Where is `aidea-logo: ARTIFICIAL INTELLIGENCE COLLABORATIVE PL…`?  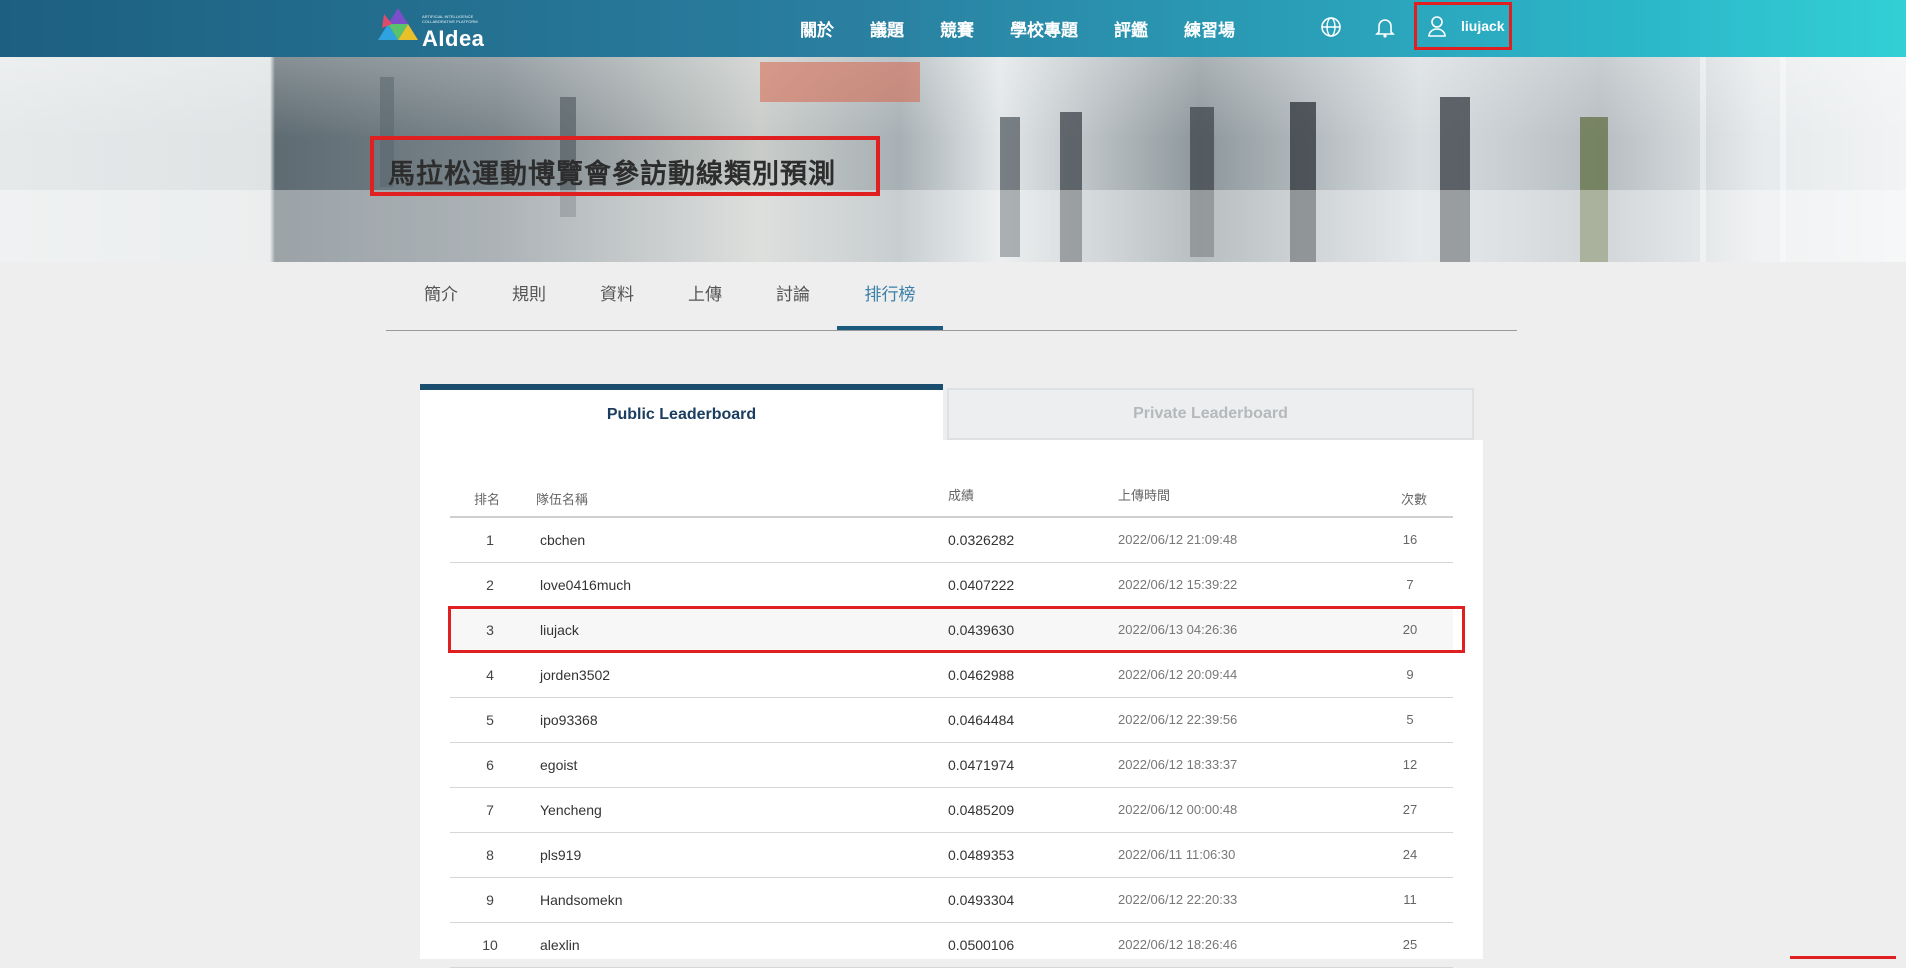 aidea-logo: ARTIFICIAL INTELLIGENCE COLLABORATIVE PL… is located at coordinates (435, 28).